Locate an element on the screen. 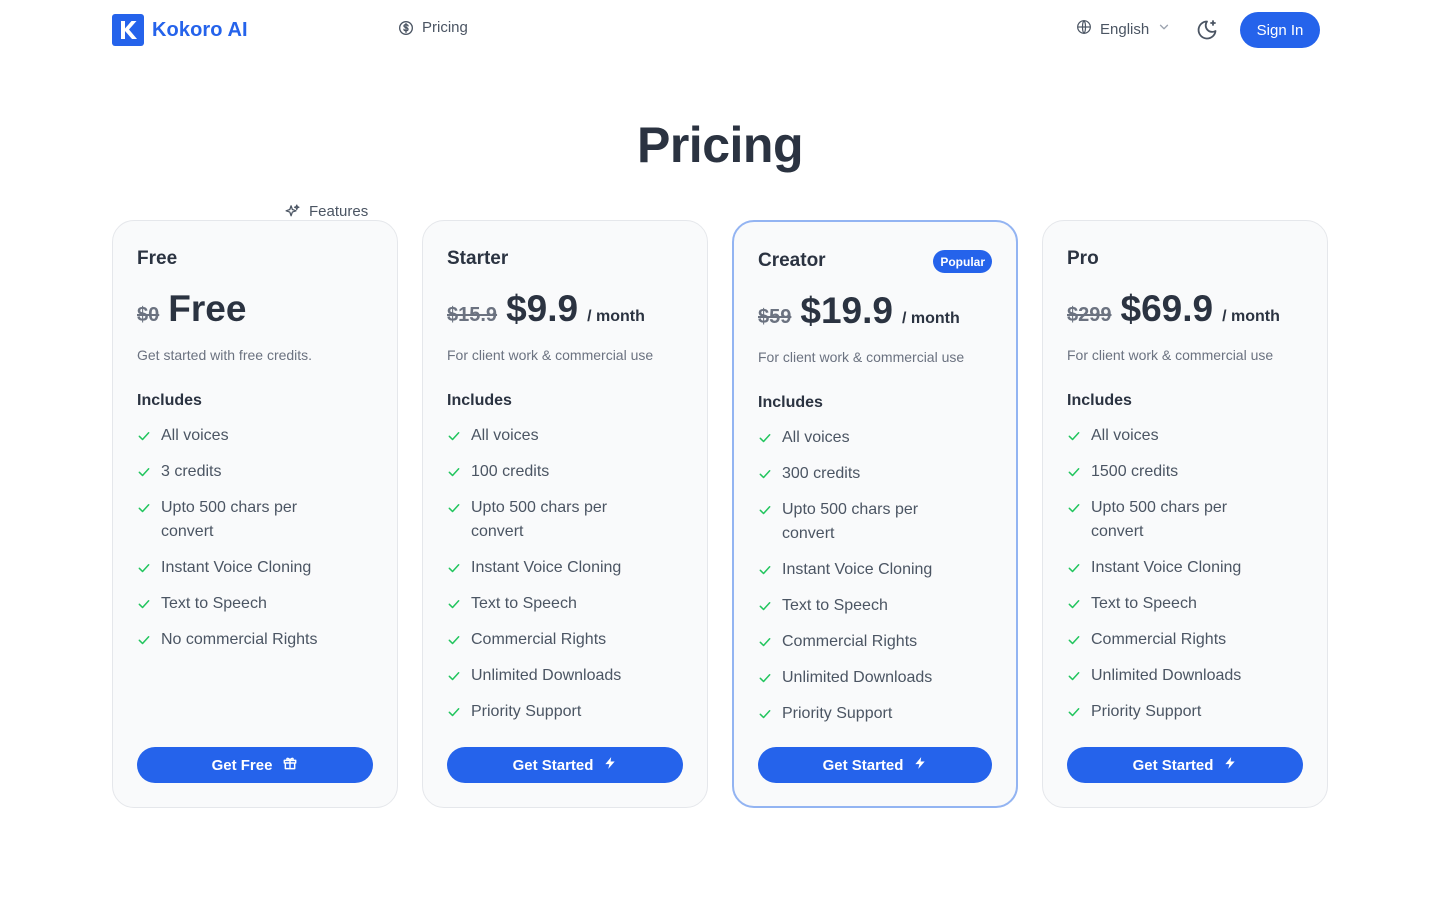  plan-name: Pro is located at coordinates (1083, 258).